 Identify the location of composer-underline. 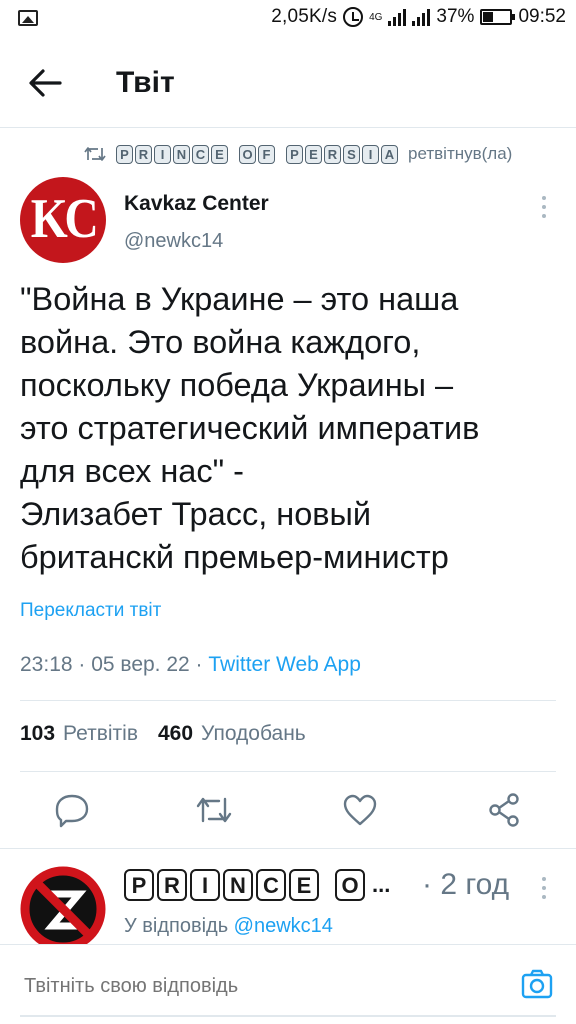
(288, 1016).